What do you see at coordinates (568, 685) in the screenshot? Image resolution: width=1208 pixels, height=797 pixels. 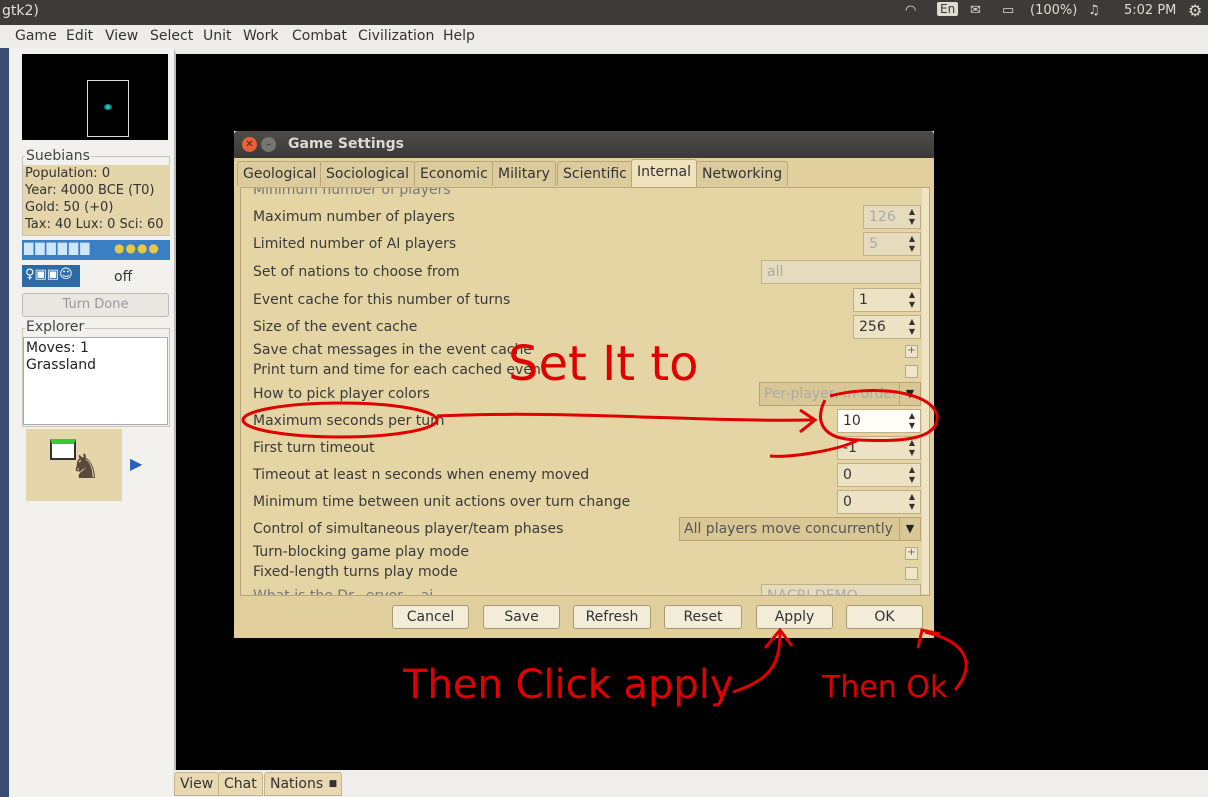 I see `annotation-click-apply: Then Click apply` at bounding box center [568, 685].